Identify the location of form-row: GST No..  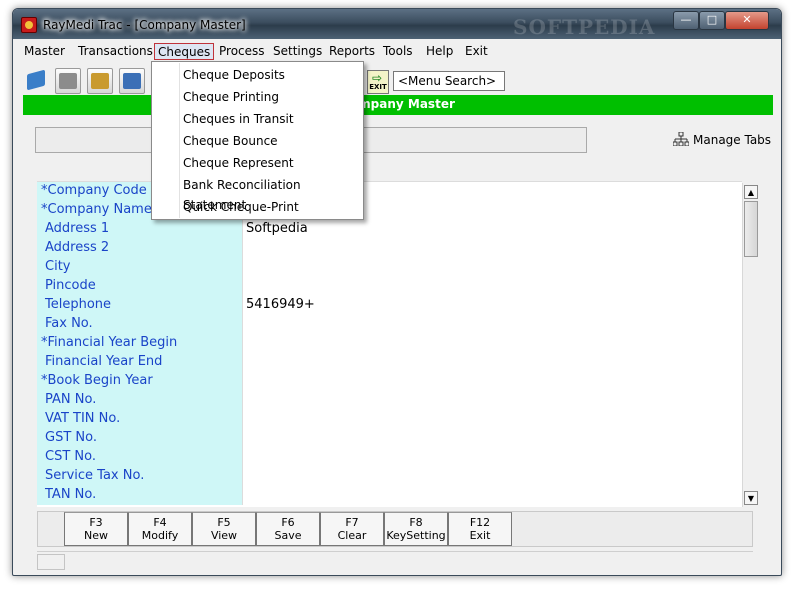
(389, 438).